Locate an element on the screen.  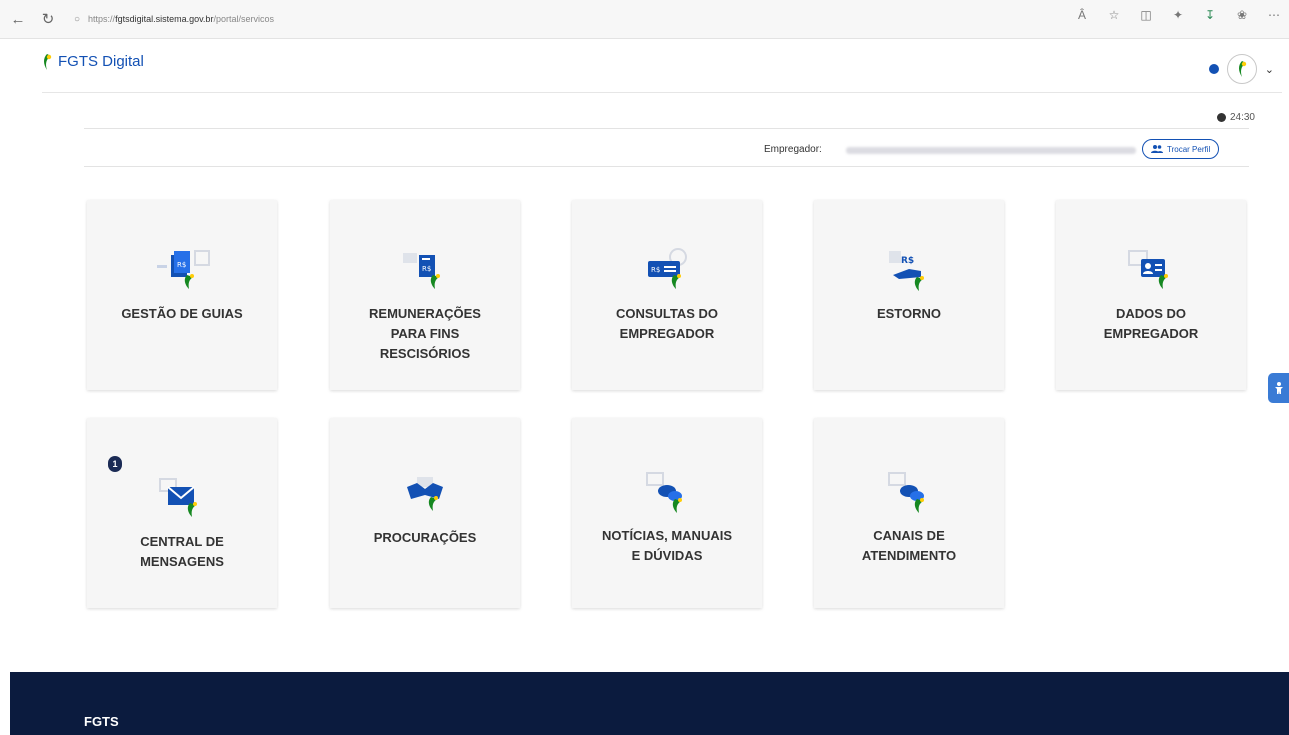
card-central-de-mensagens: 1 CENTRAL DE MENSAGENS is located at coordinates (182, 513).